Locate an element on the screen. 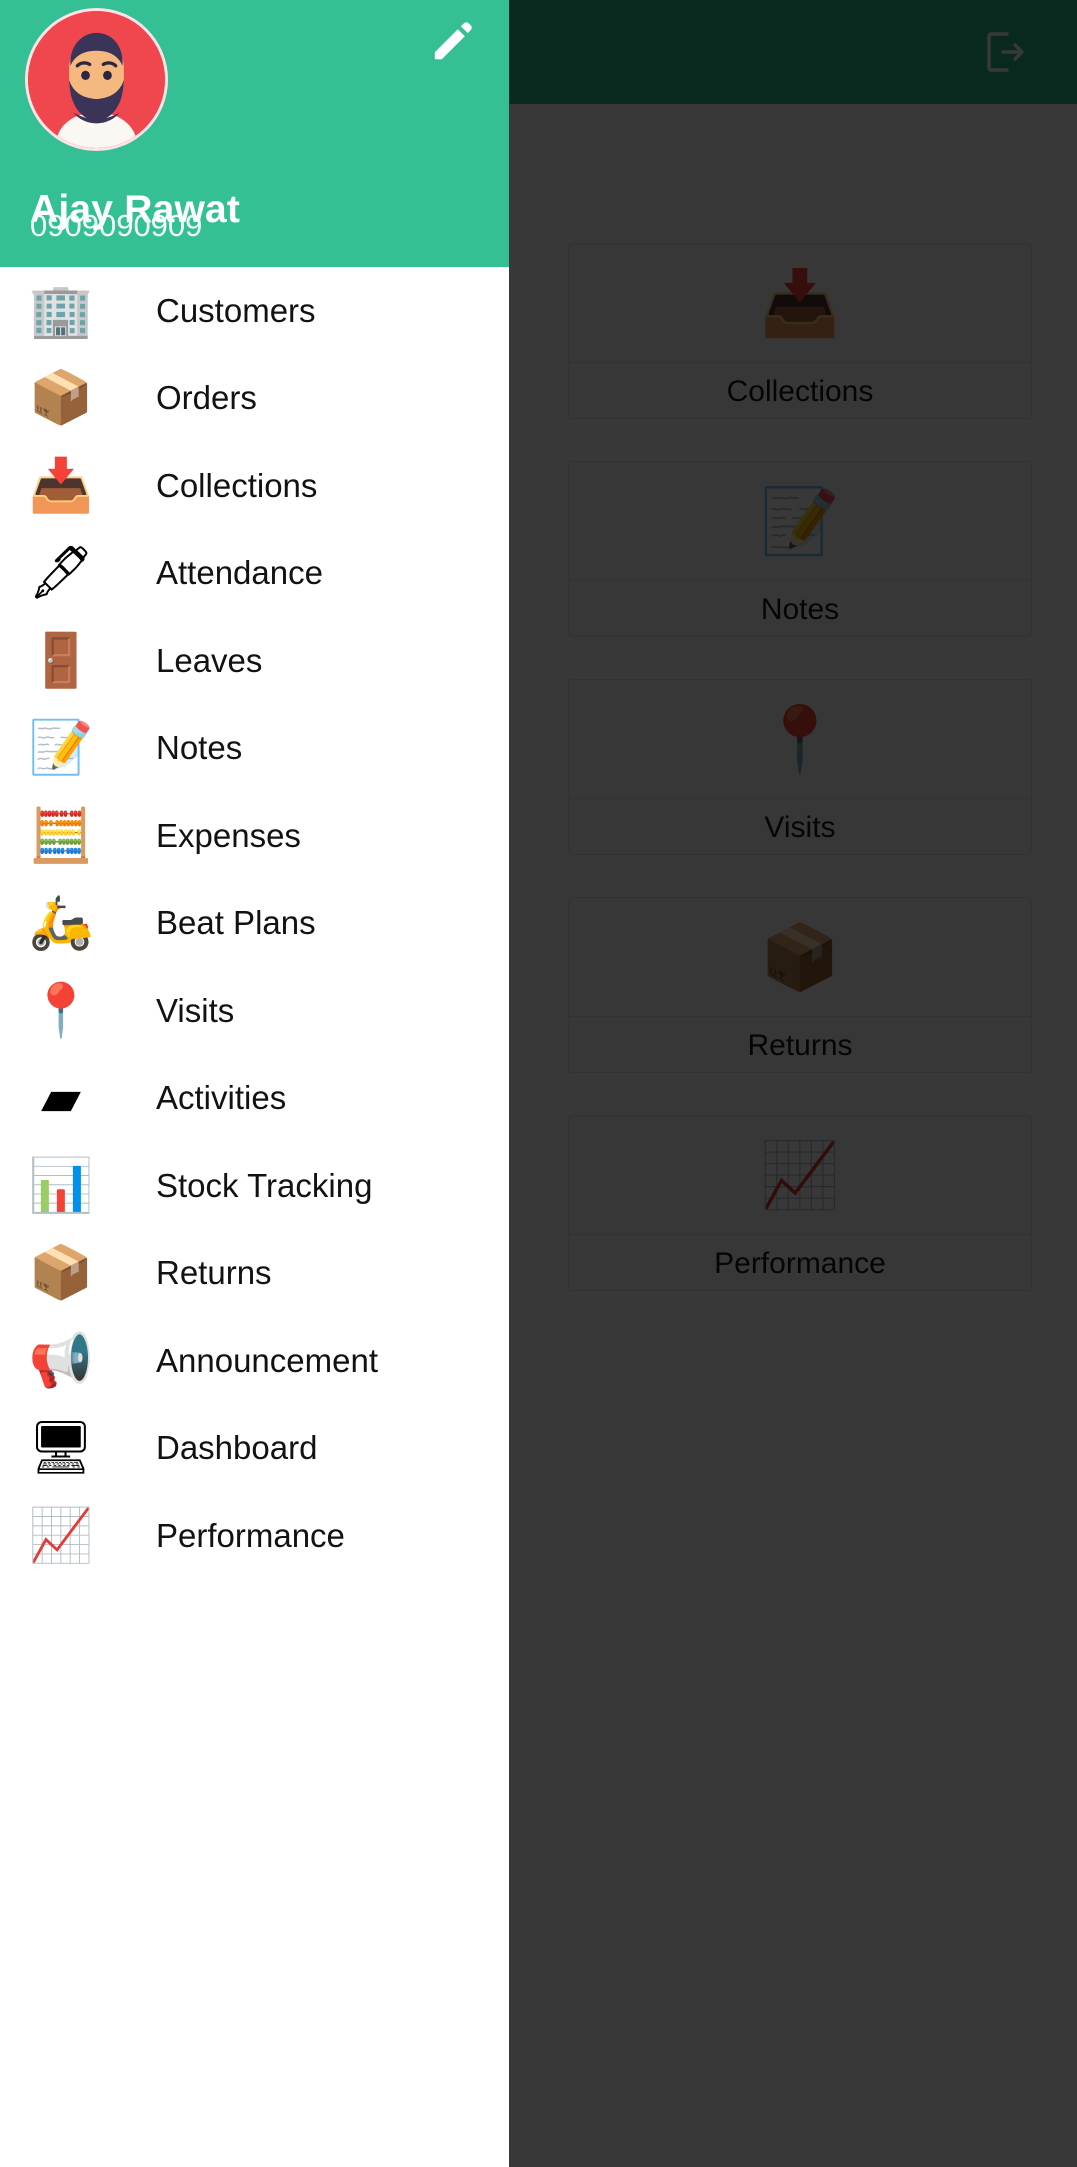  avatar is located at coordinates (96, 79).